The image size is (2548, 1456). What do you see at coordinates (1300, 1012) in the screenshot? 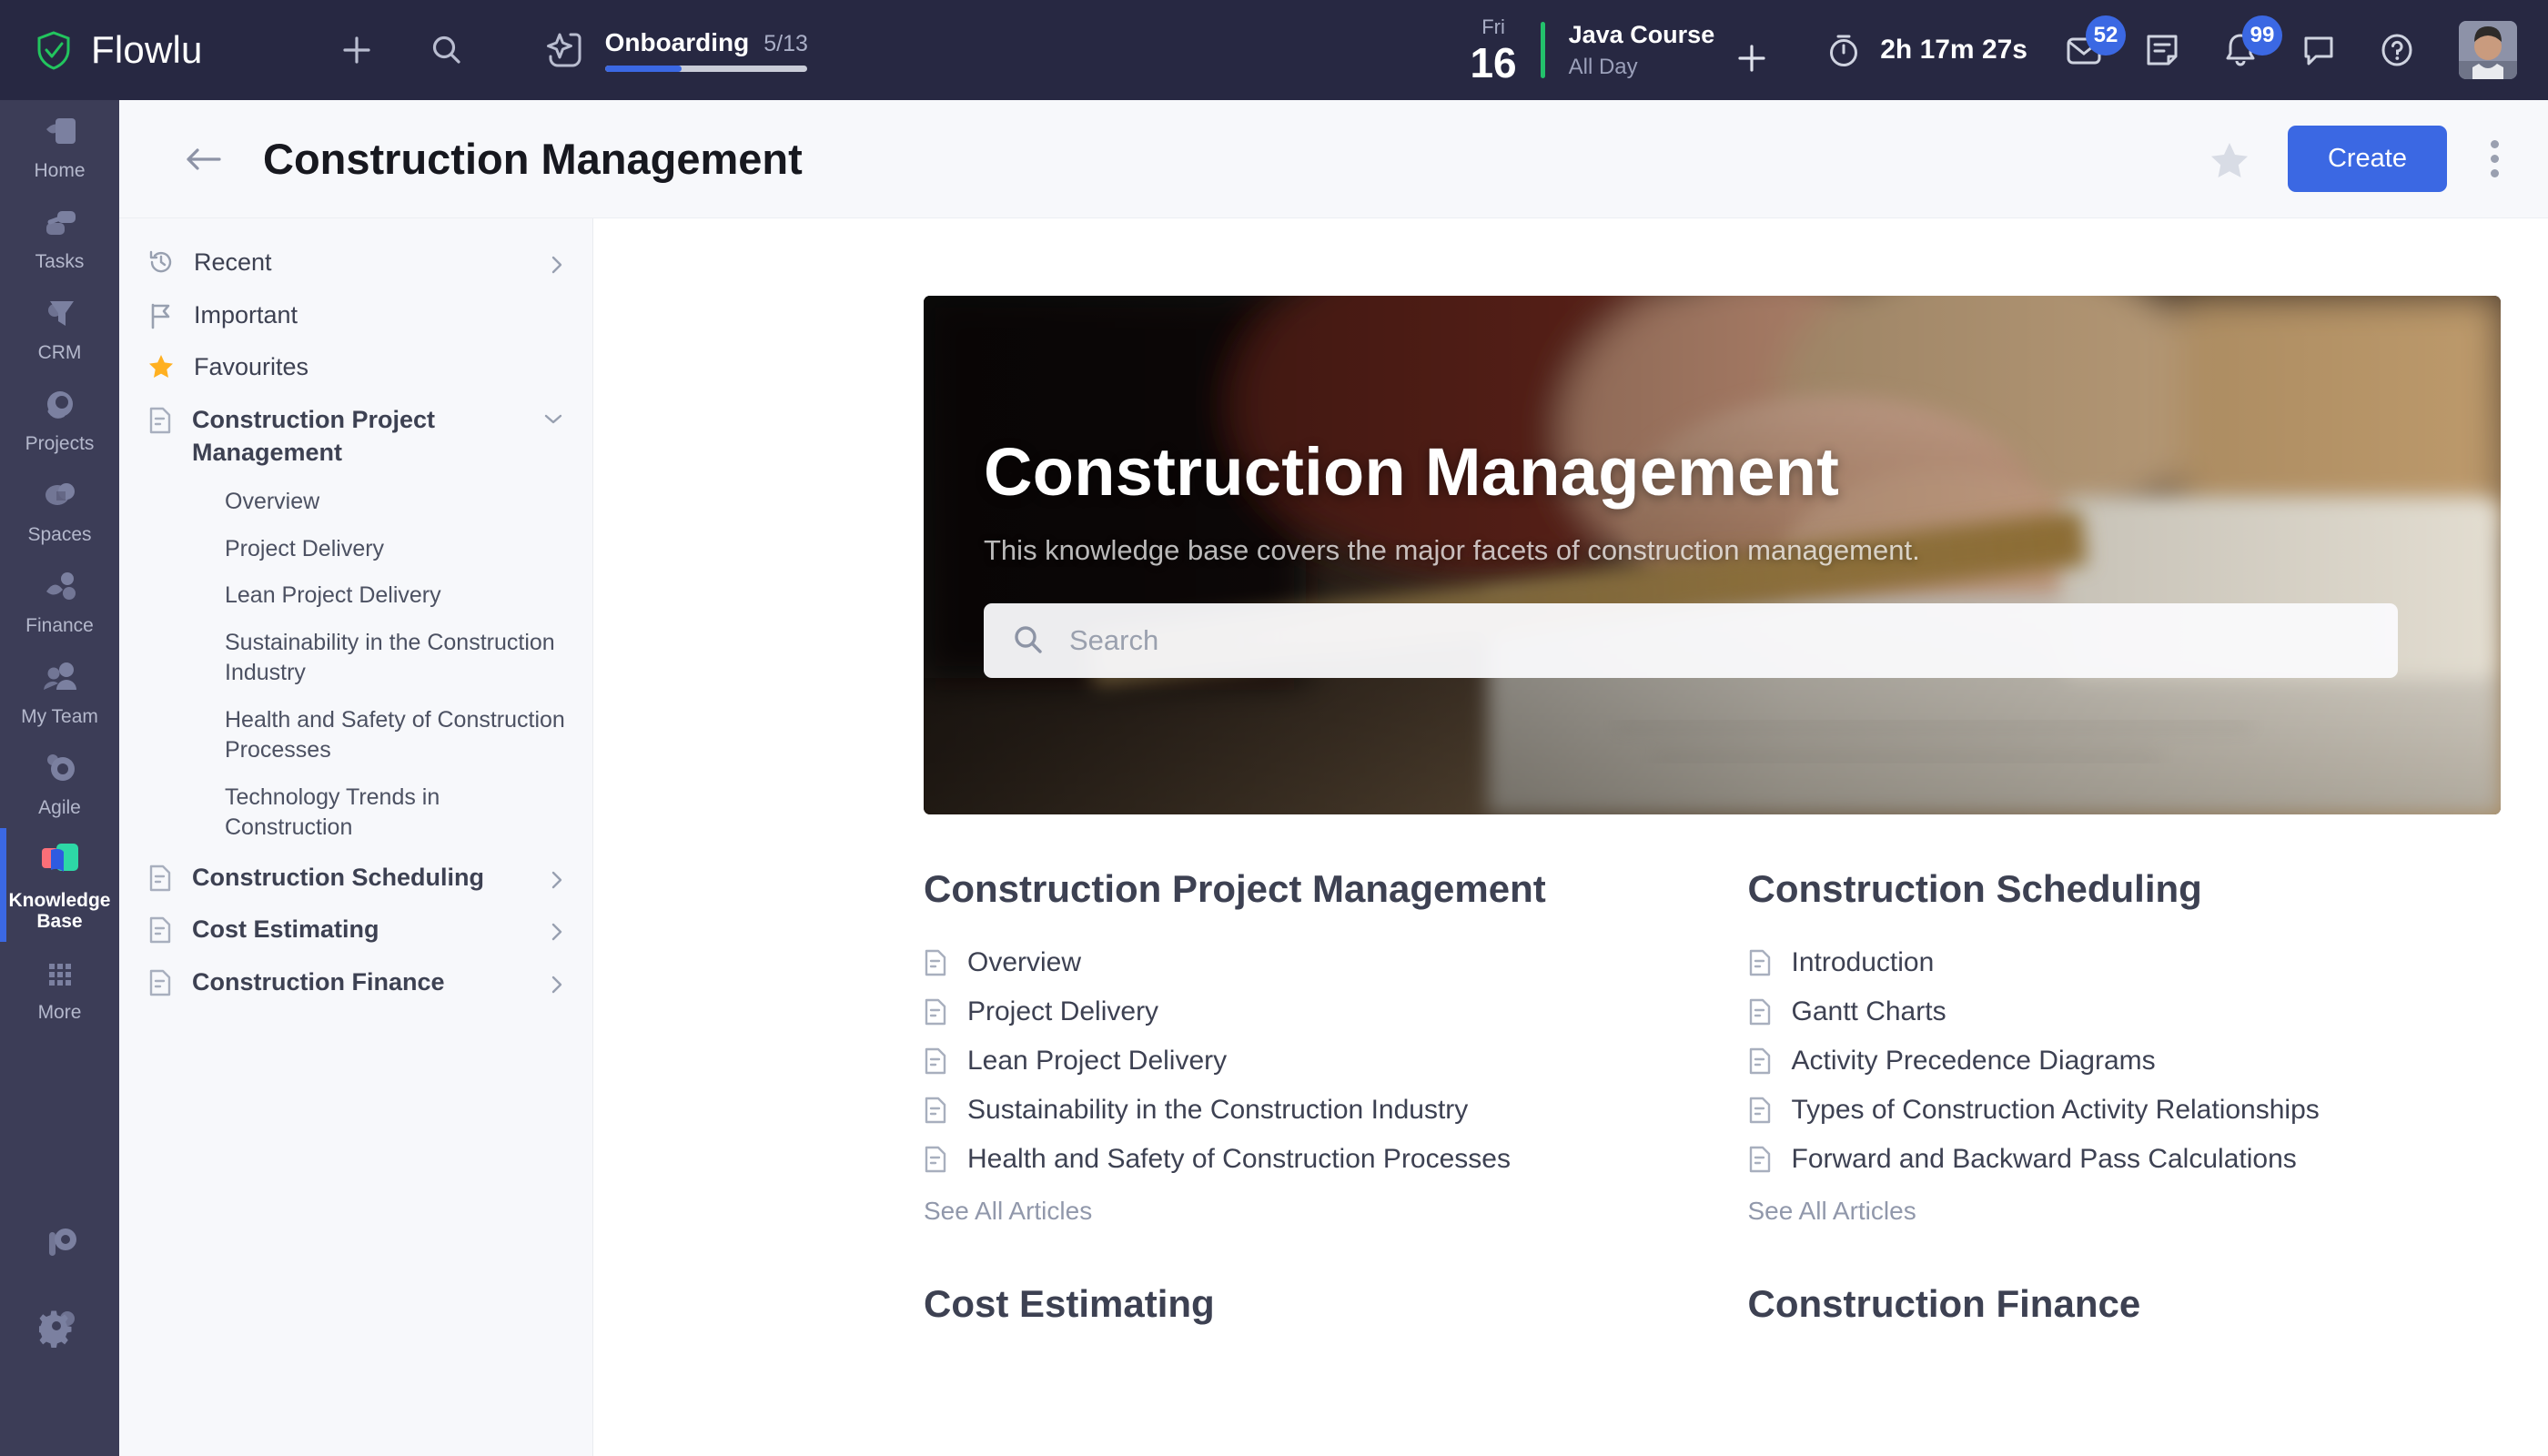
I see `article-link: Project Delivery` at bounding box center [1300, 1012].